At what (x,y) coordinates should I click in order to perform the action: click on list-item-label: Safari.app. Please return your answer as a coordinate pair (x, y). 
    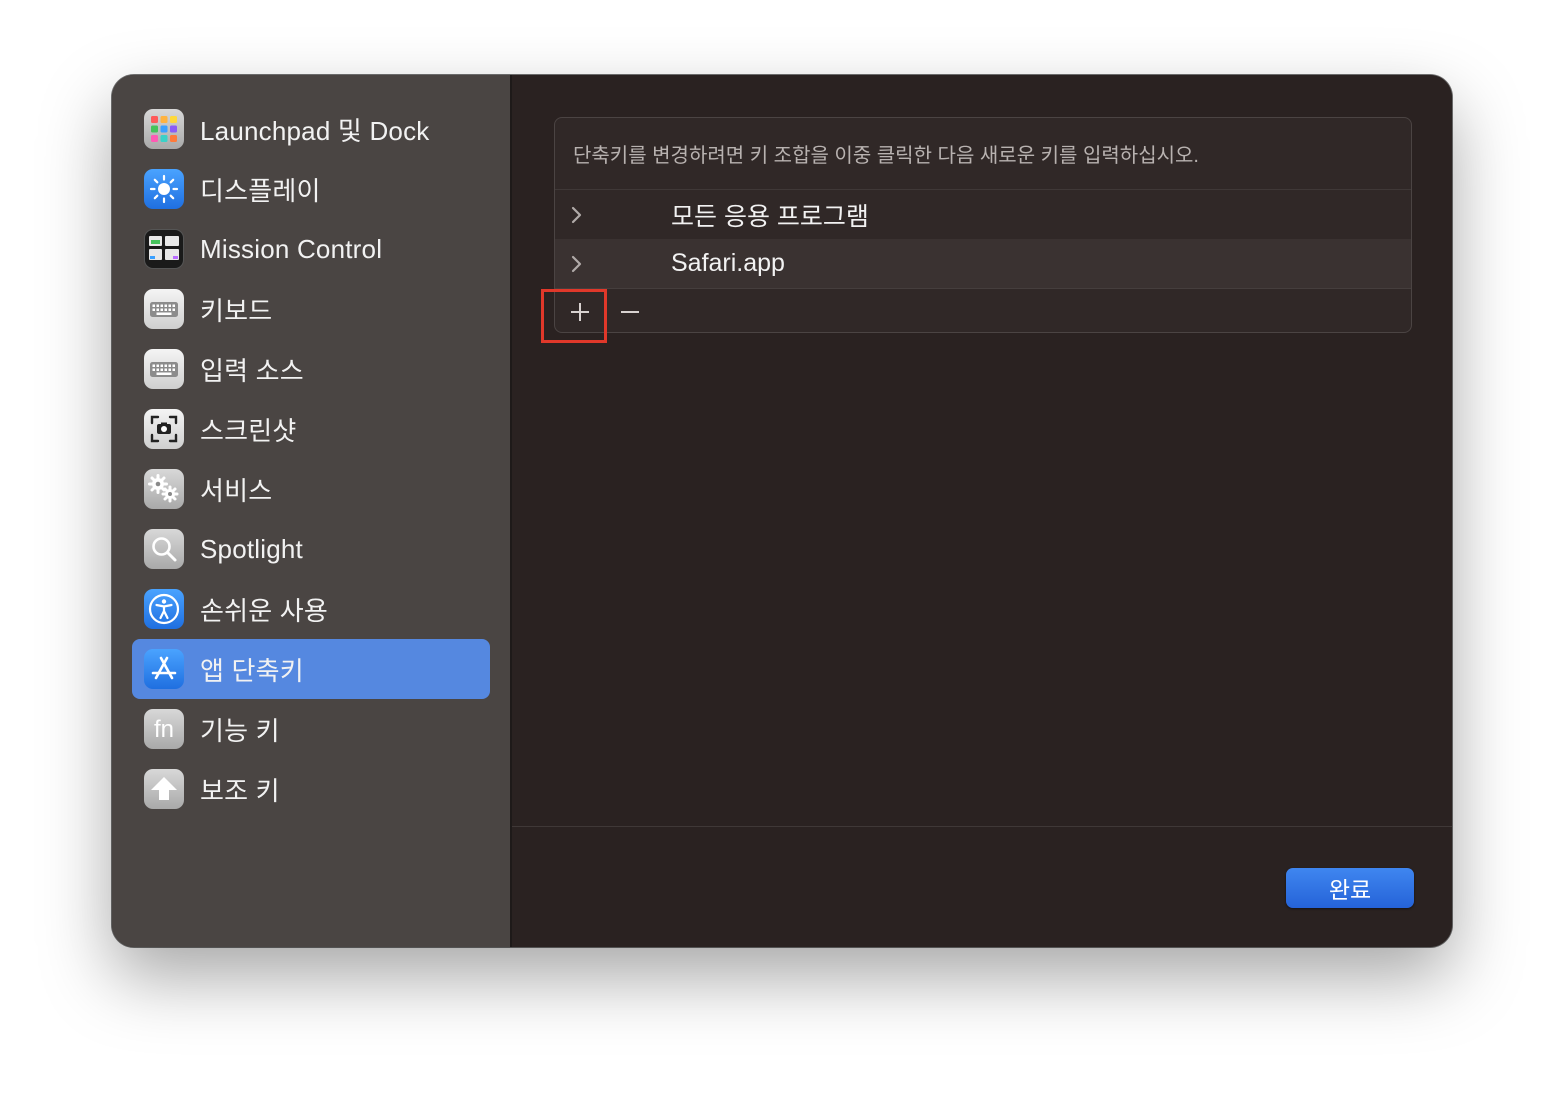
    Looking at the image, I should click on (728, 263).